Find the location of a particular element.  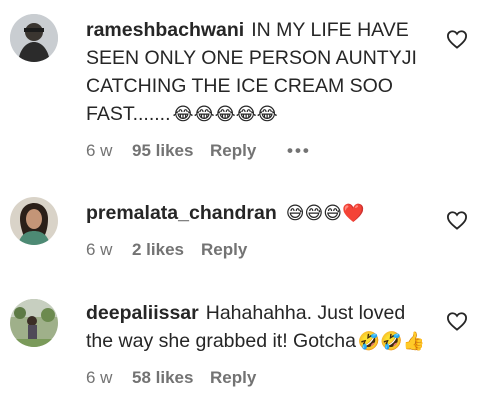

comment-text: premalata_chandran 😅😅😅❤️ is located at coordinates (260, 213).